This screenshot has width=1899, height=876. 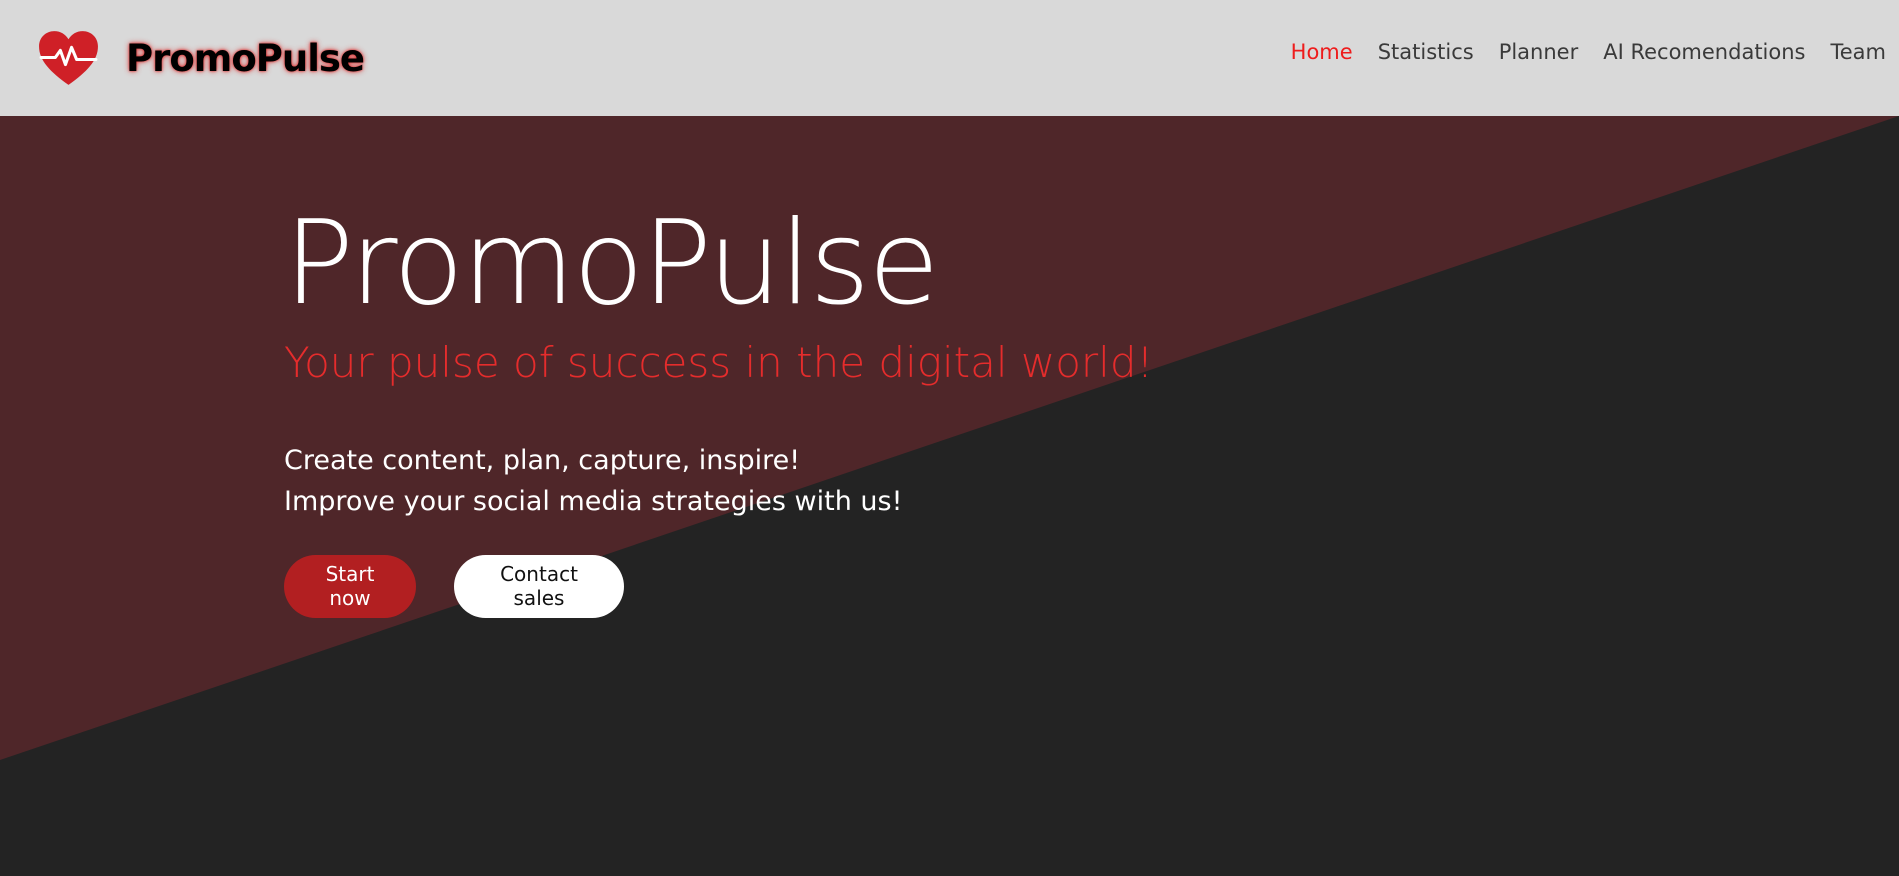 I want to click on start-now-button: Start now, so click(x=350, y=586).